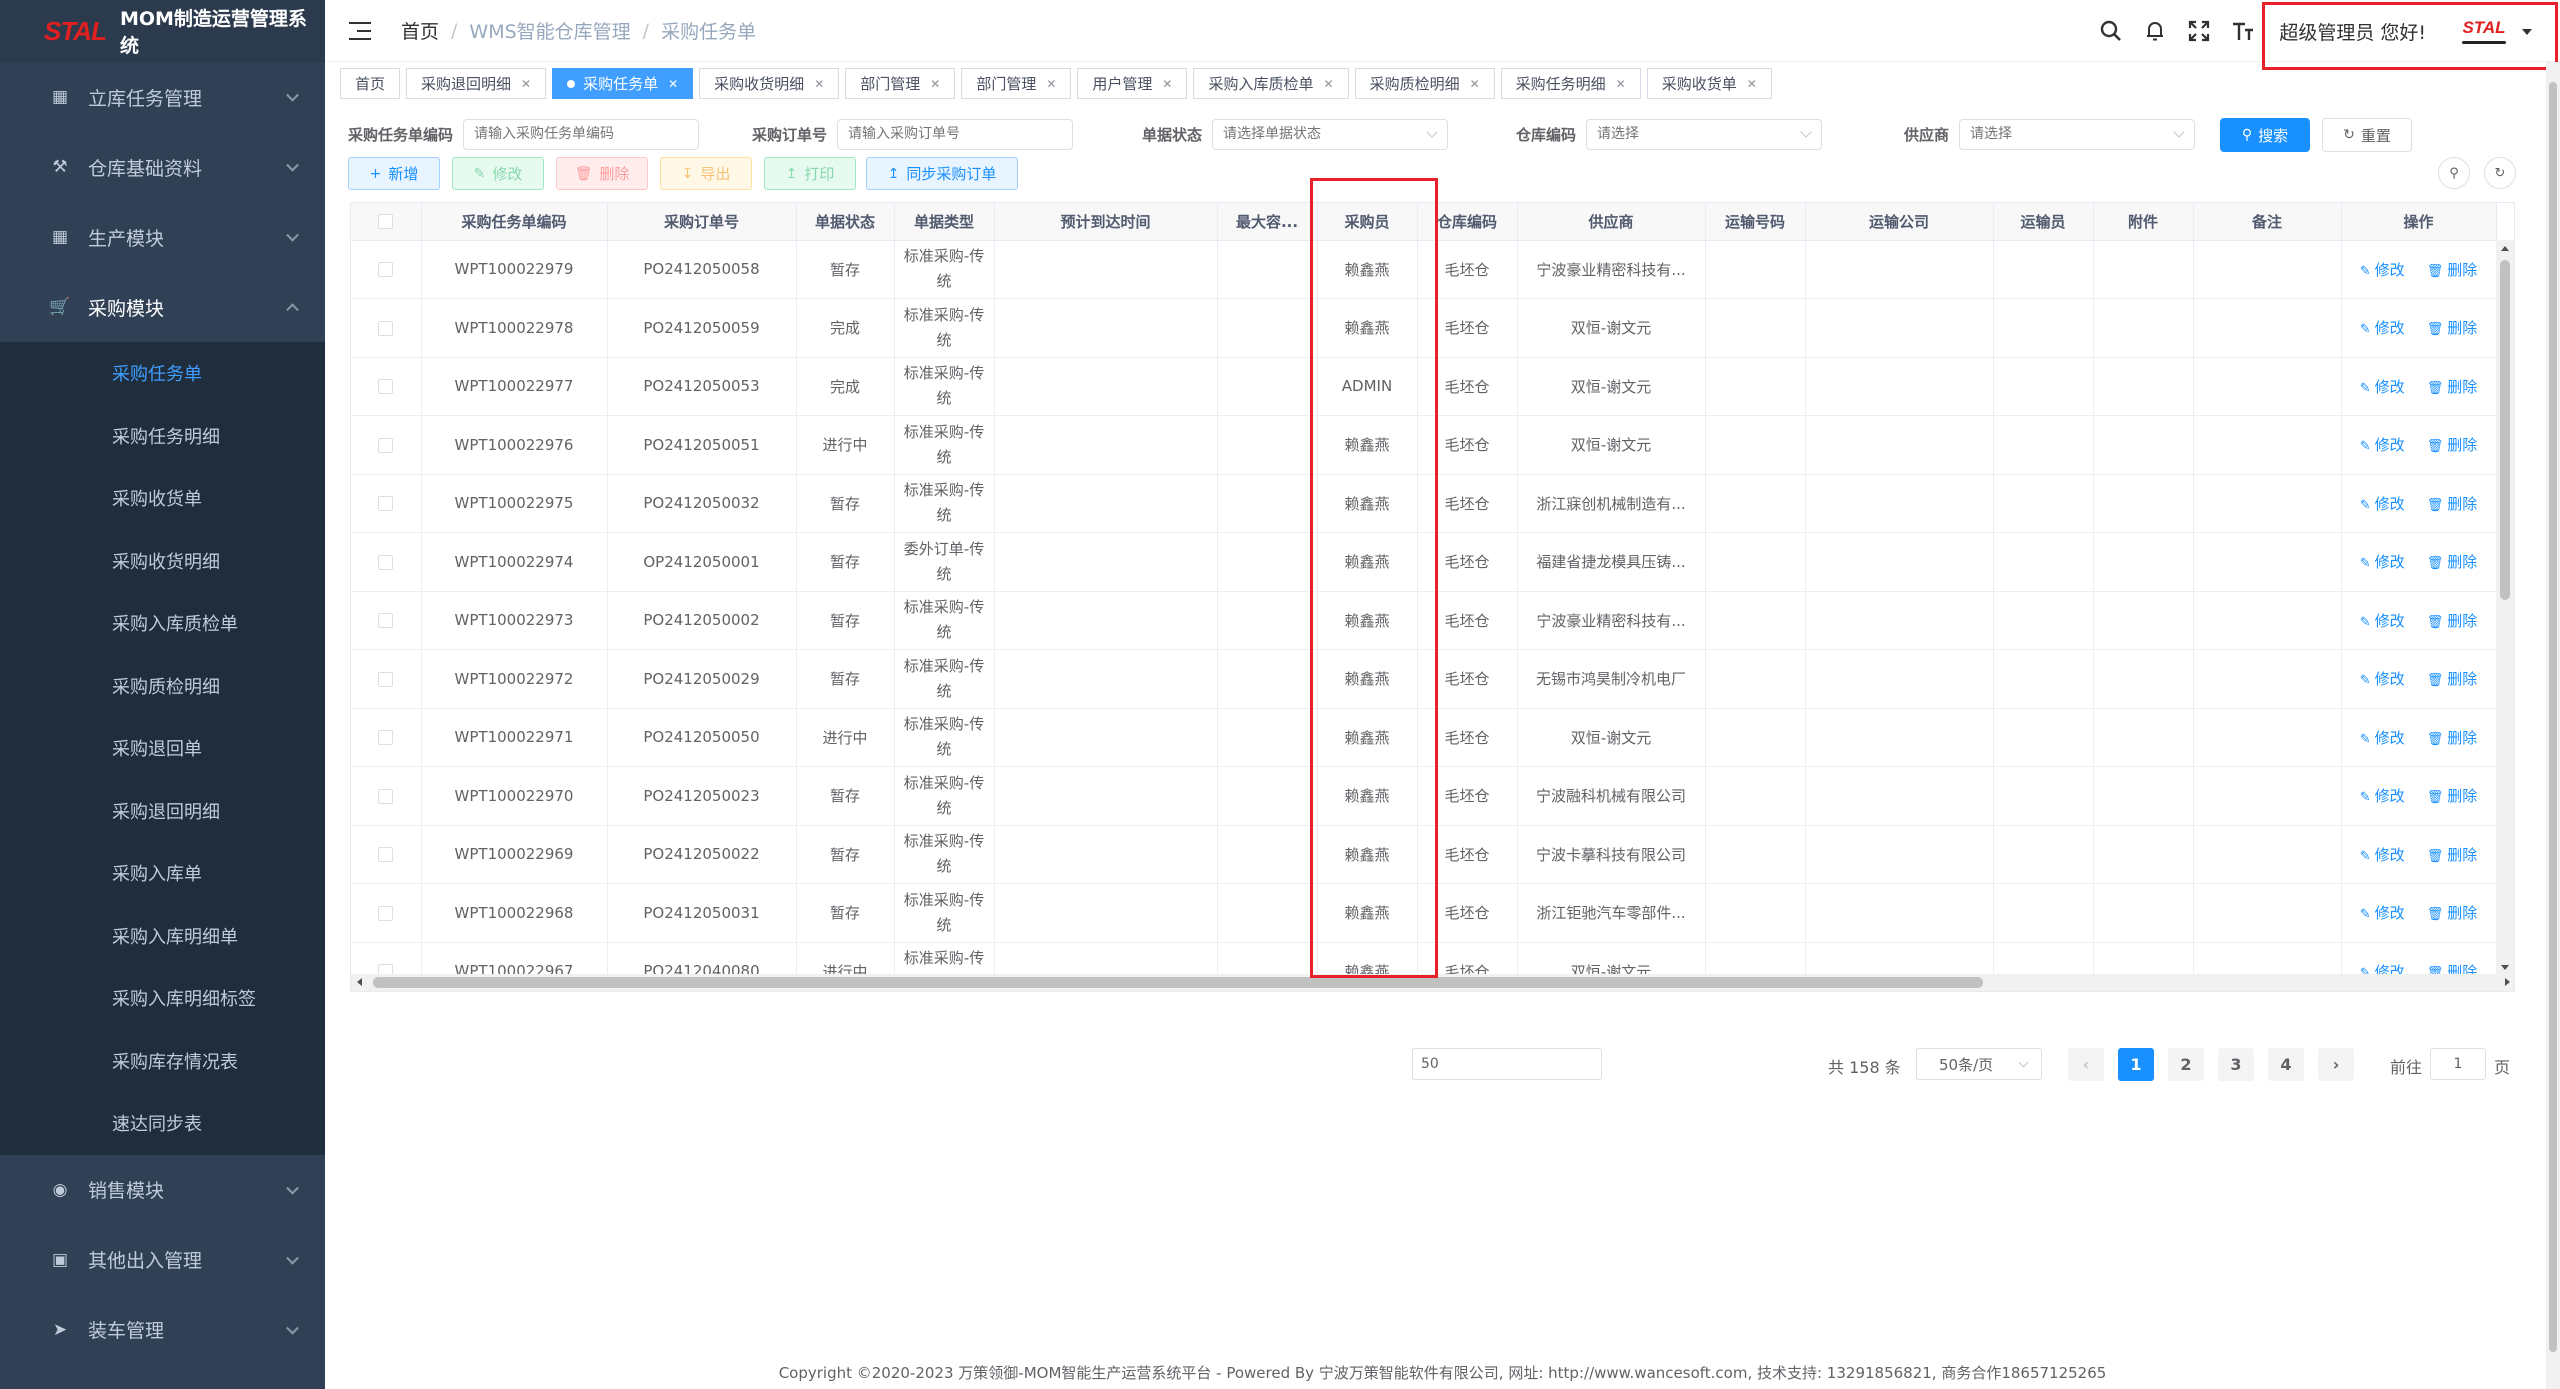 This screenshot has height=1389, width=2560. I want to click on sidebar-item-3: 🛒 采购模块, so click(162, 307).